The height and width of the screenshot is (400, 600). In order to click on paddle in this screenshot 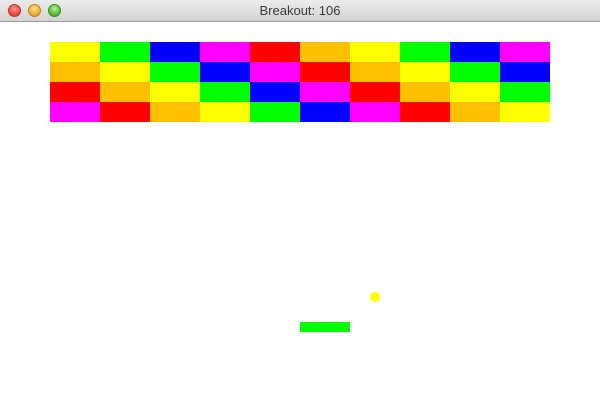, I will do `click(325, 327)`.